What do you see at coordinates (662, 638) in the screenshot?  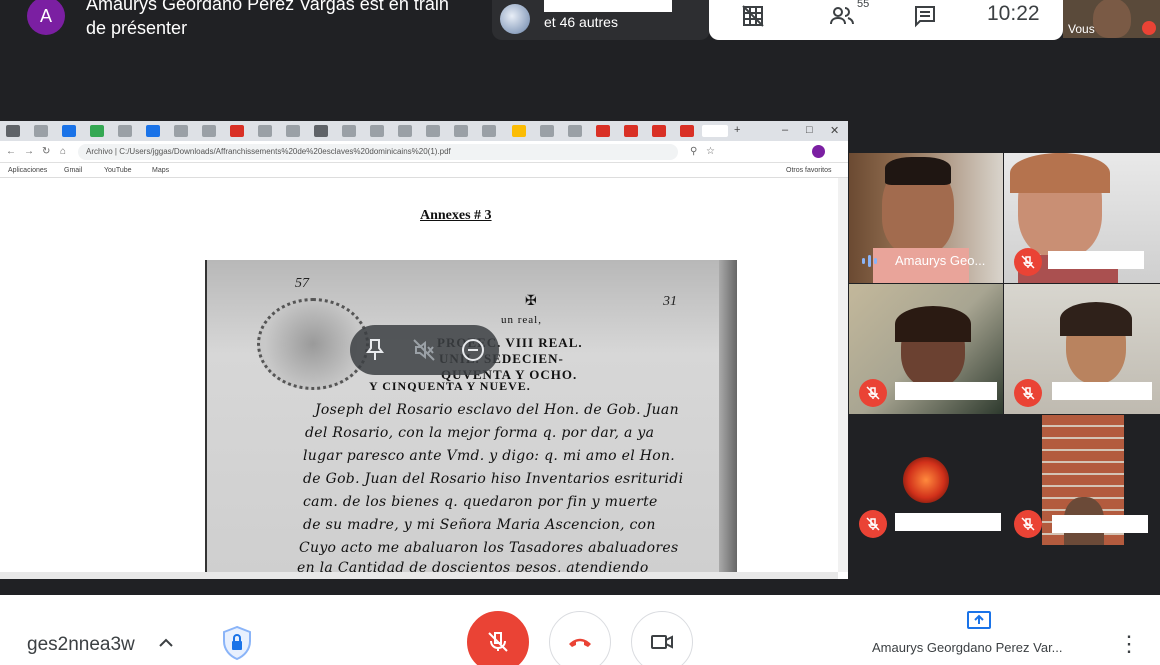 I see `camera-toggle-button` at bounding box center [662, 638].